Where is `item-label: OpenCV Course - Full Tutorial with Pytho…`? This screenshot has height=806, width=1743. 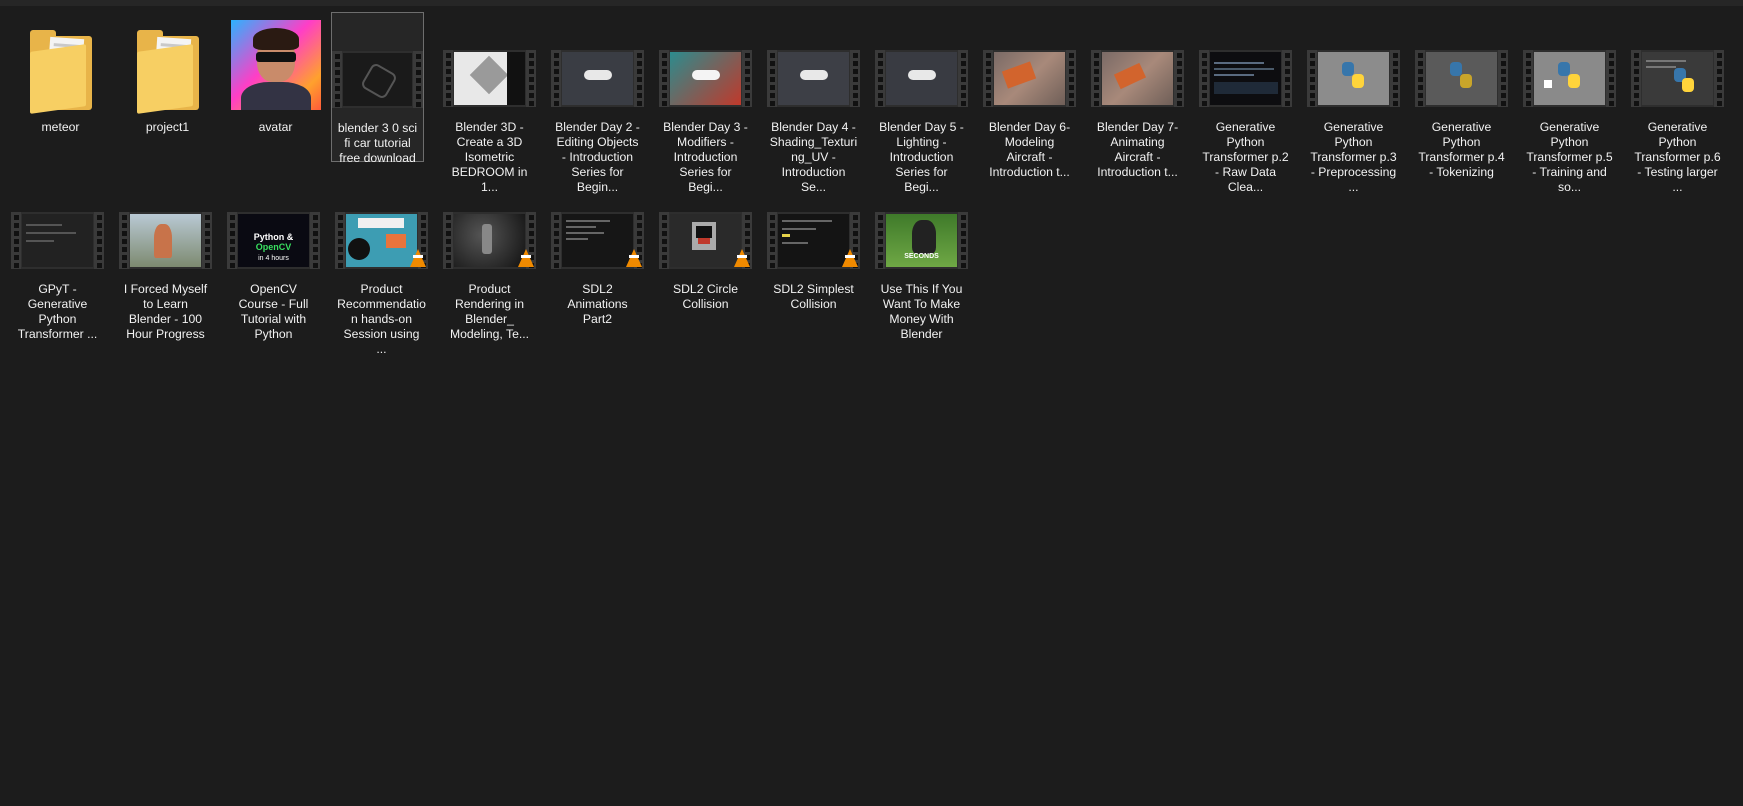
item-label: OpenCV Course - Full Tutorial with Pytho… is located at coordinates (273, 311).